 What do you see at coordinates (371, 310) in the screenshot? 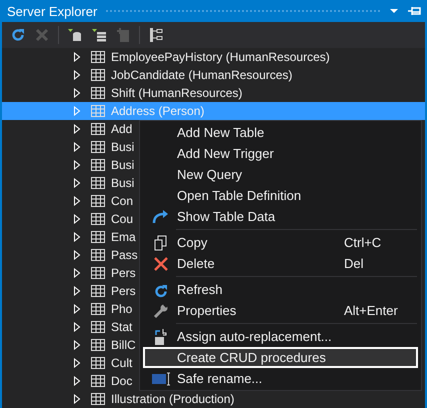
I see `shortcut-text: Alt+Enter` at bounding box center [371, 310].